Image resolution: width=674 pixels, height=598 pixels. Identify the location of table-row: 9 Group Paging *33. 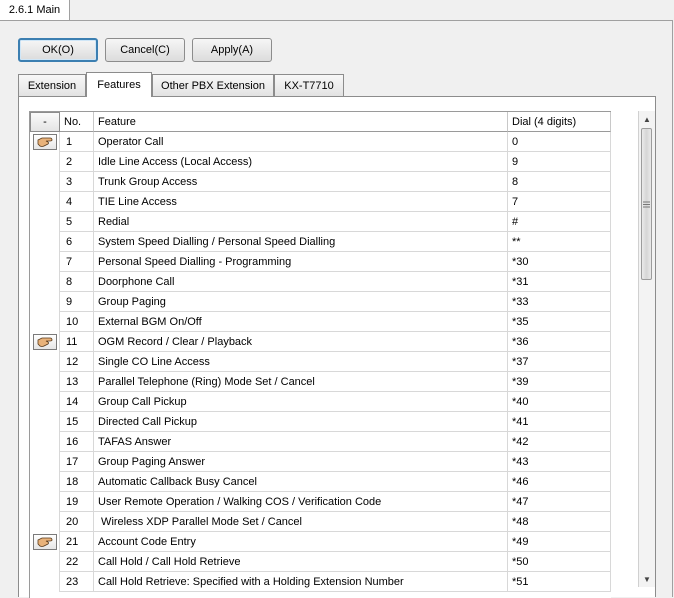
(320, 302).